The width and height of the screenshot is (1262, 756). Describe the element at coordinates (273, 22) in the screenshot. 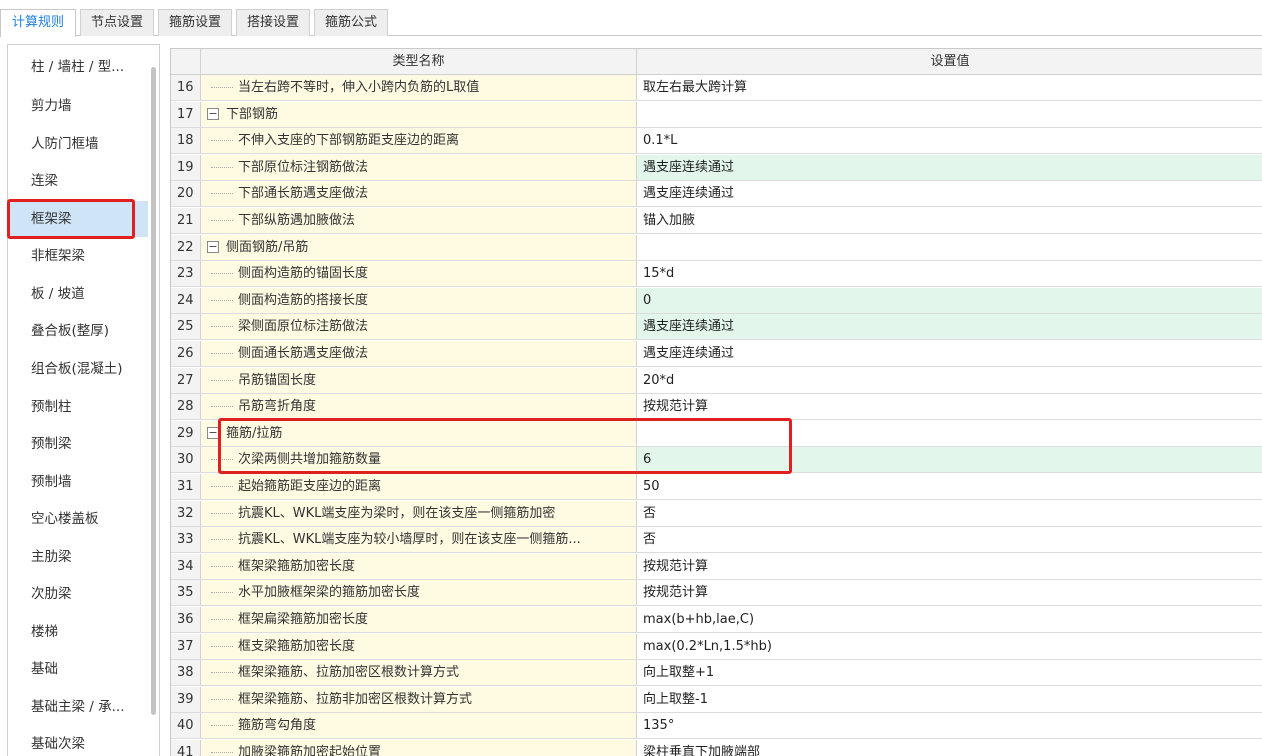

I see `tab-lap-settings: 搭接设置` at that location.